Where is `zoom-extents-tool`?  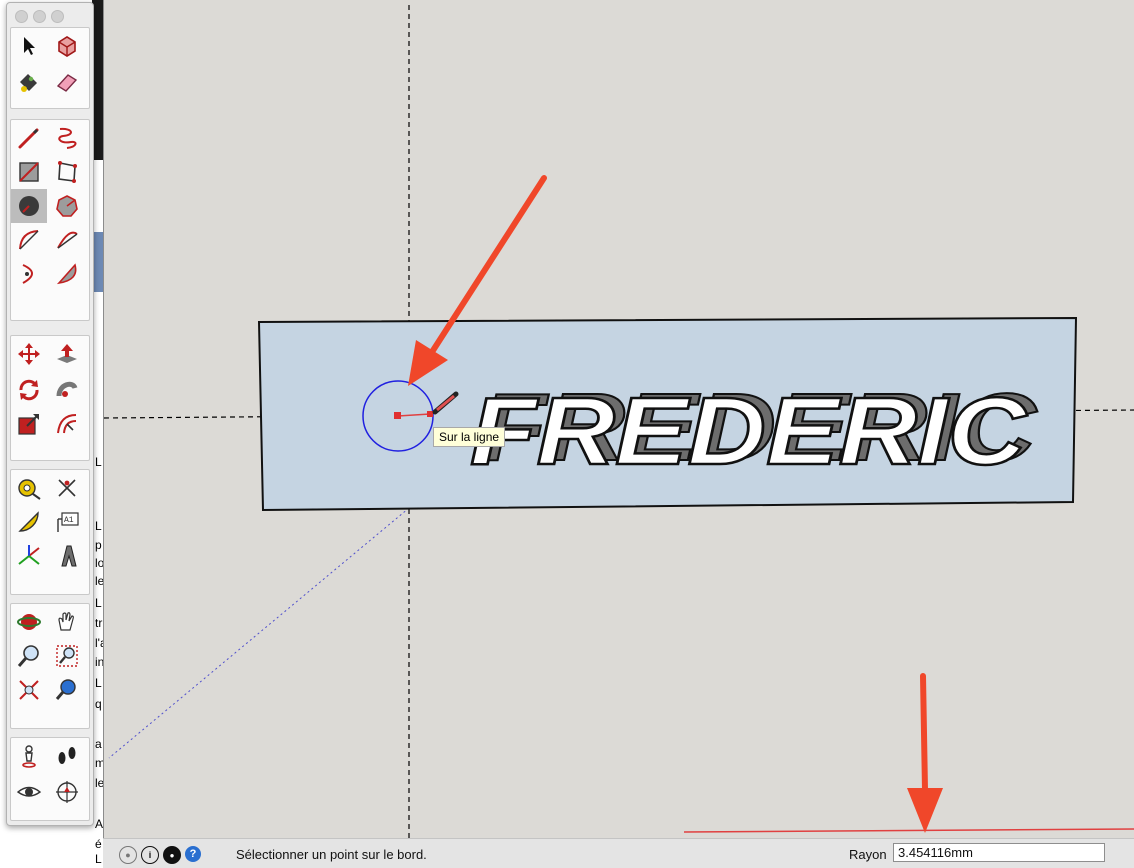 zoom-extents-tool is located at coordinates (29, 690).